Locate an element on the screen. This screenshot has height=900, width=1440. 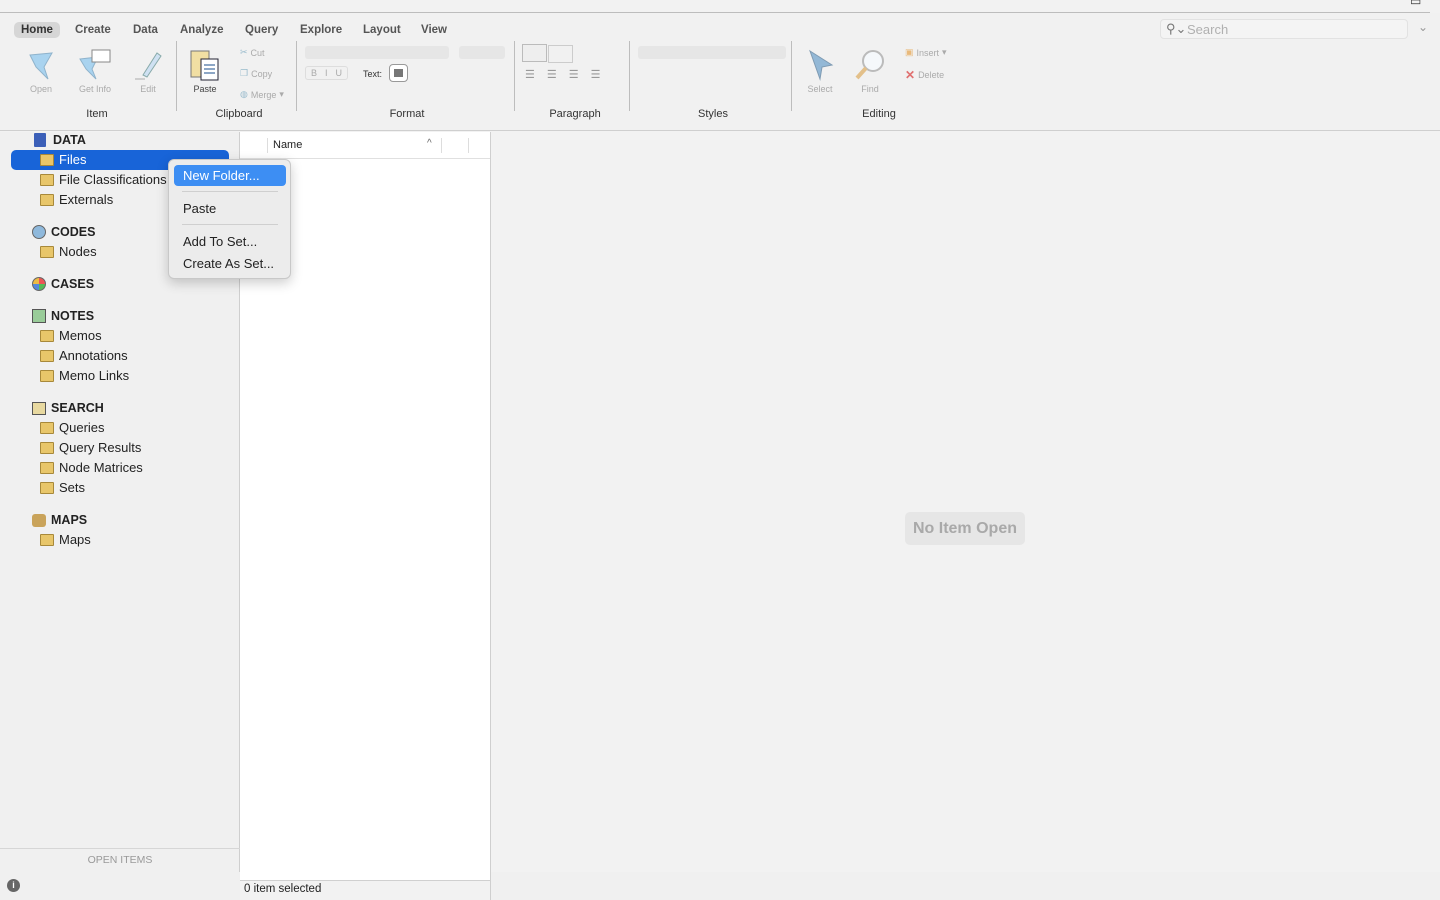
select-button: Select is located at coordinates (820, 70).